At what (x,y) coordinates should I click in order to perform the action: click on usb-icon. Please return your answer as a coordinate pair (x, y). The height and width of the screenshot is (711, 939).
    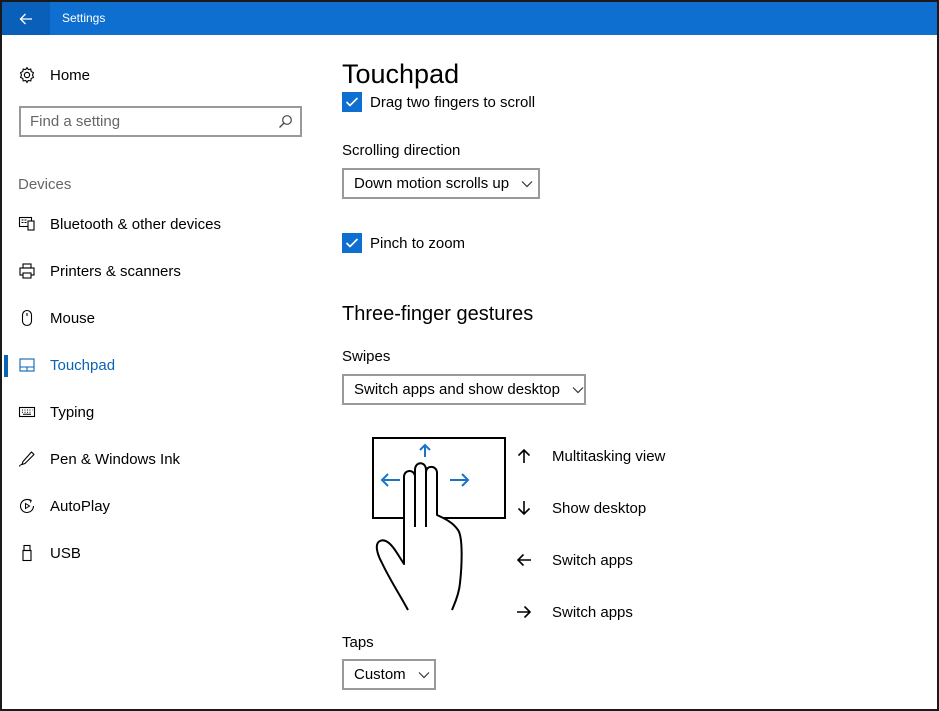
    Looking at the image, I should click on (27, 553).